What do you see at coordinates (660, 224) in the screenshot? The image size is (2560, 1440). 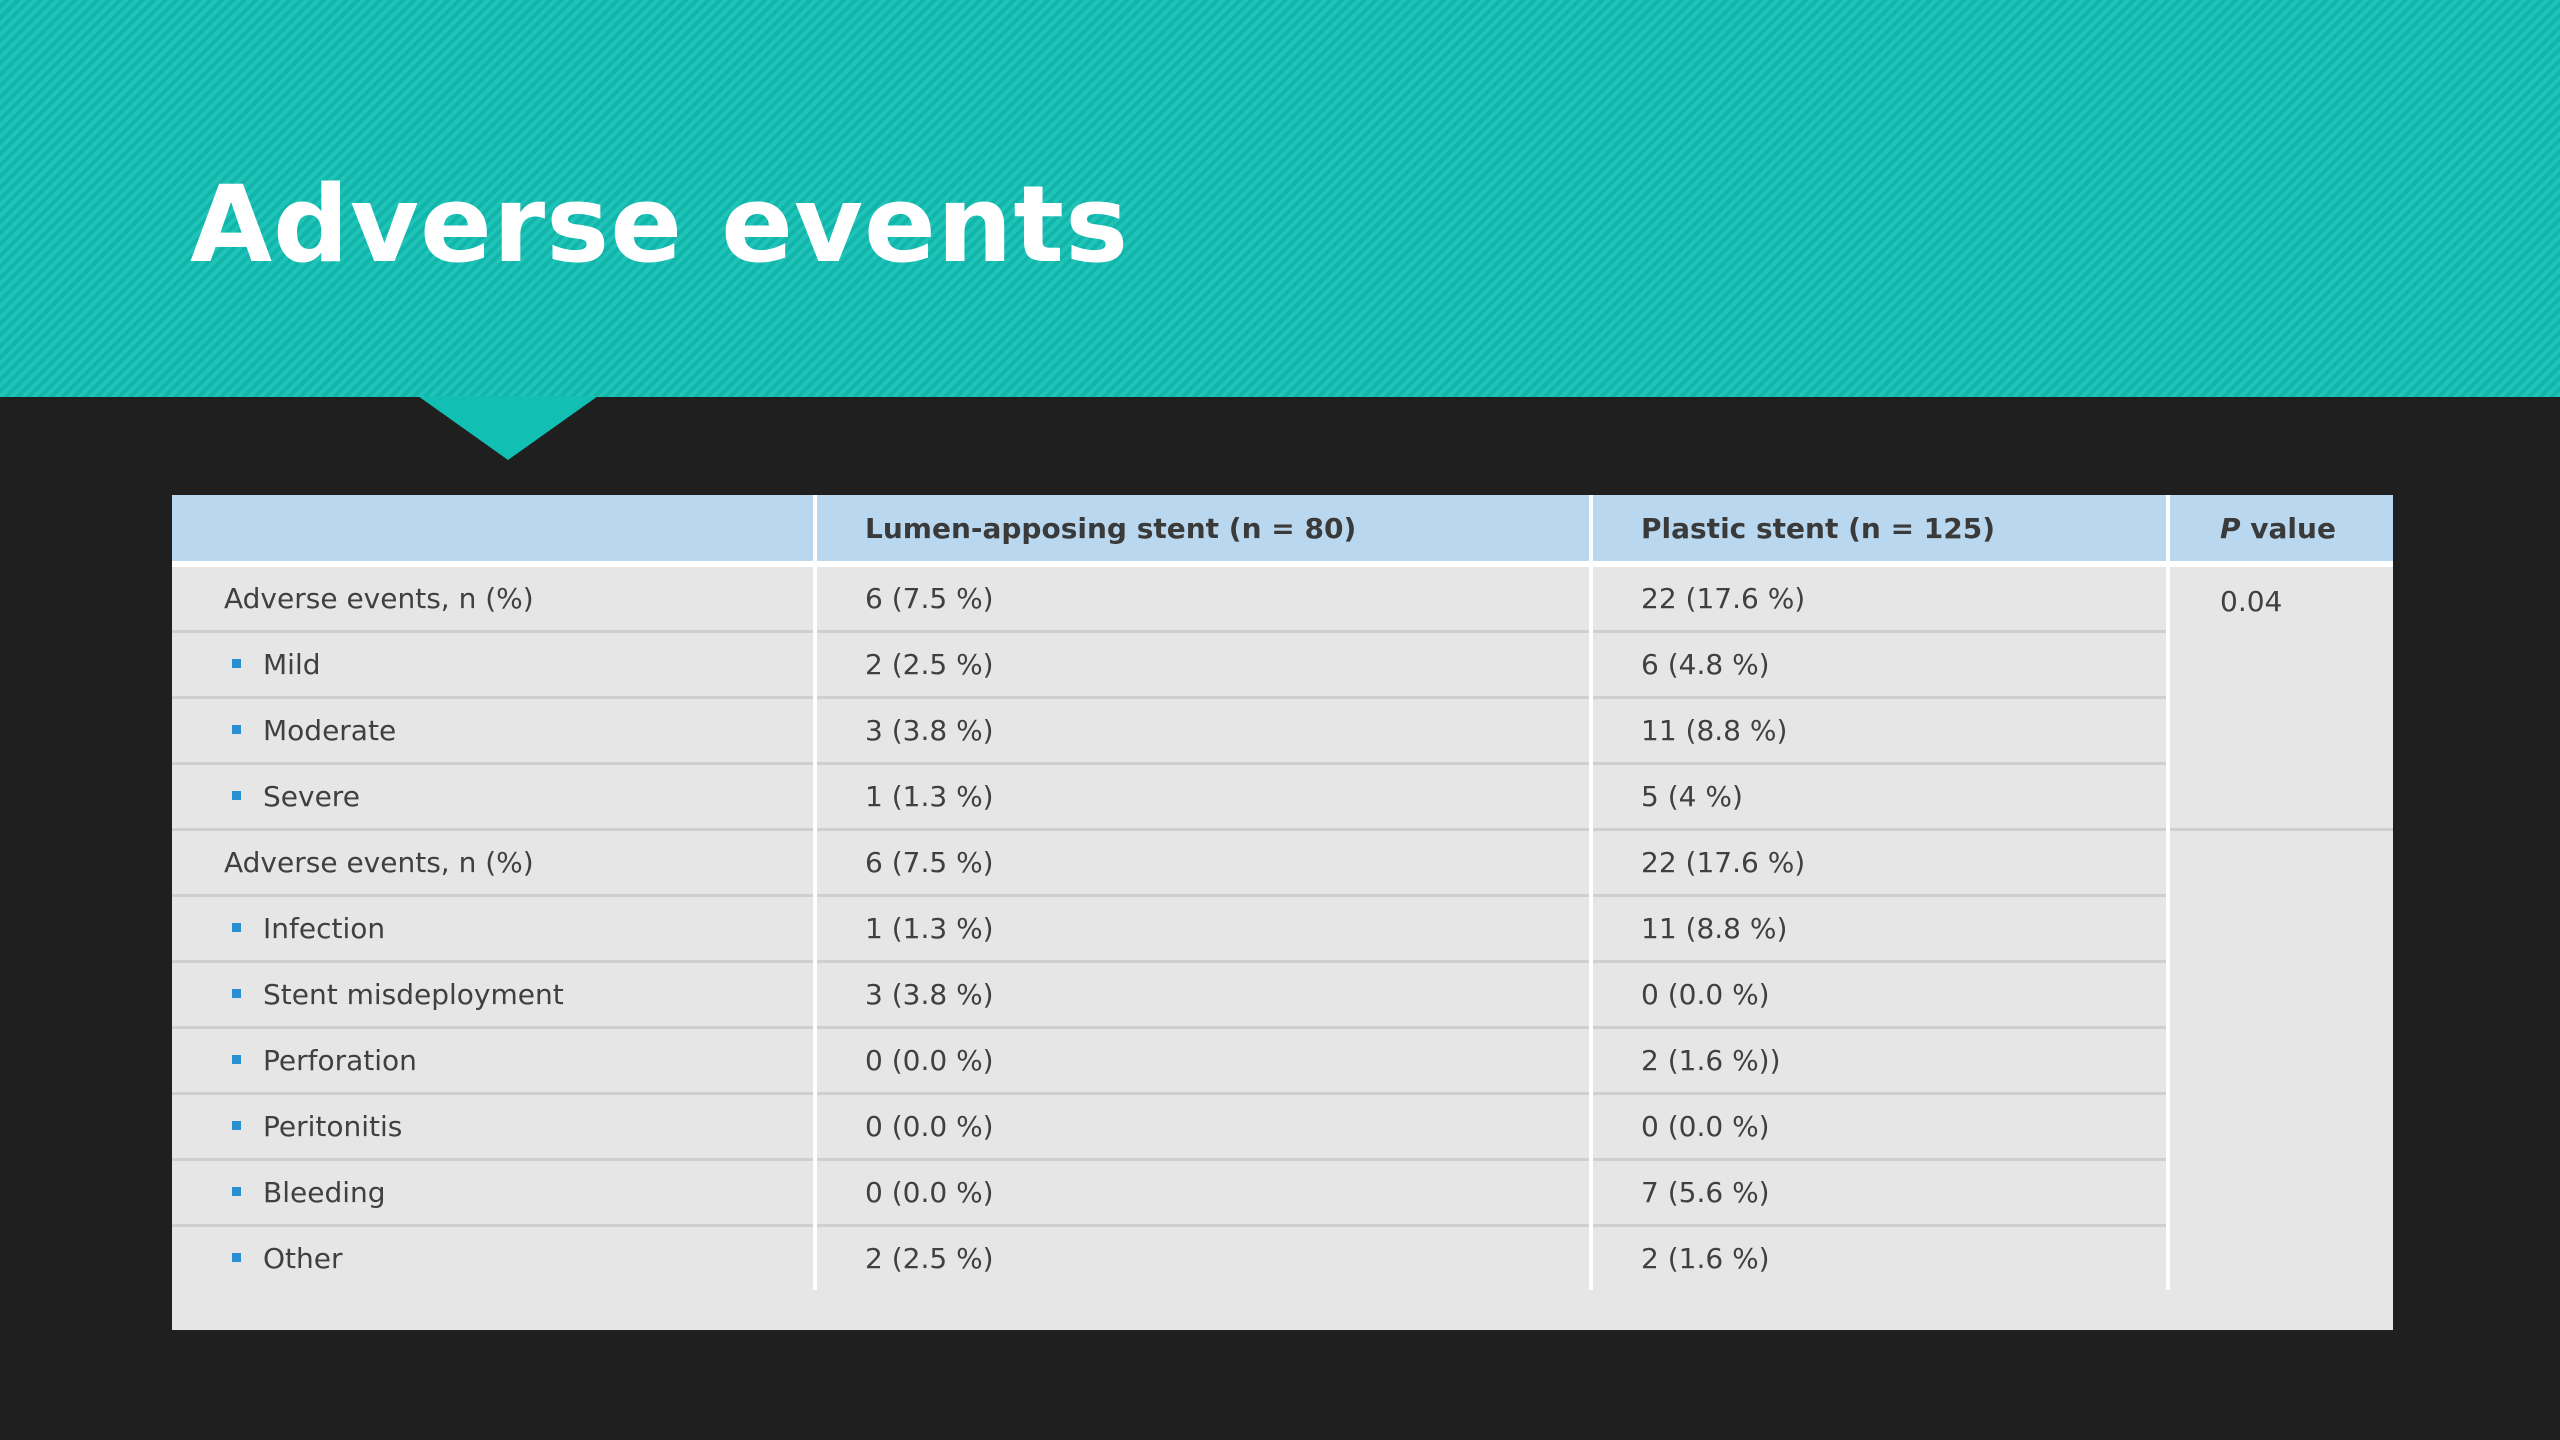 I see `slide-title: Adverse events` at bounding box center [660, 224].